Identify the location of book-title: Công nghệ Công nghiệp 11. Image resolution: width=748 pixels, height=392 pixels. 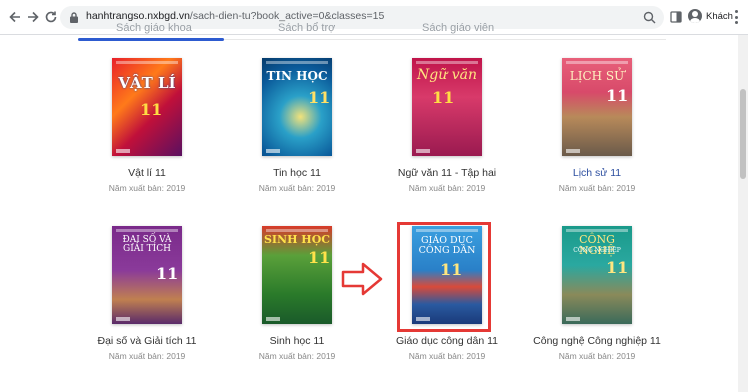
(597, 341).